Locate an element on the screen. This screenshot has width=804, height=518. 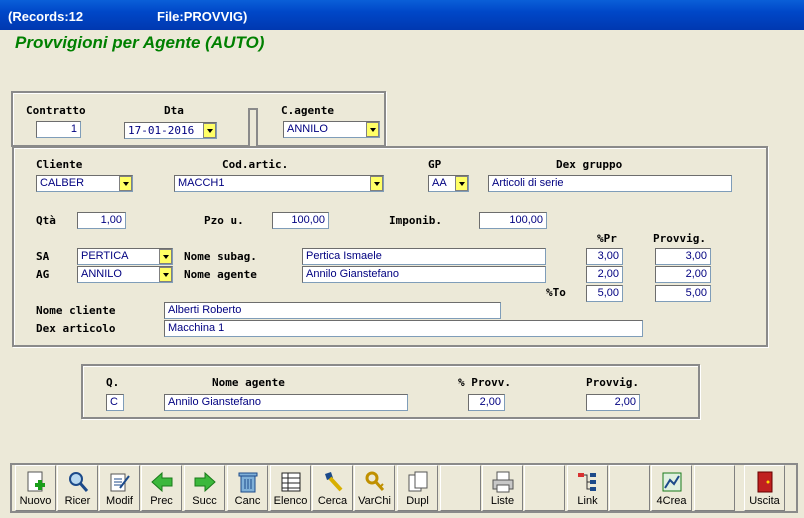
nomecliente-label: Nome cliente is located at coordinates (76, 310).